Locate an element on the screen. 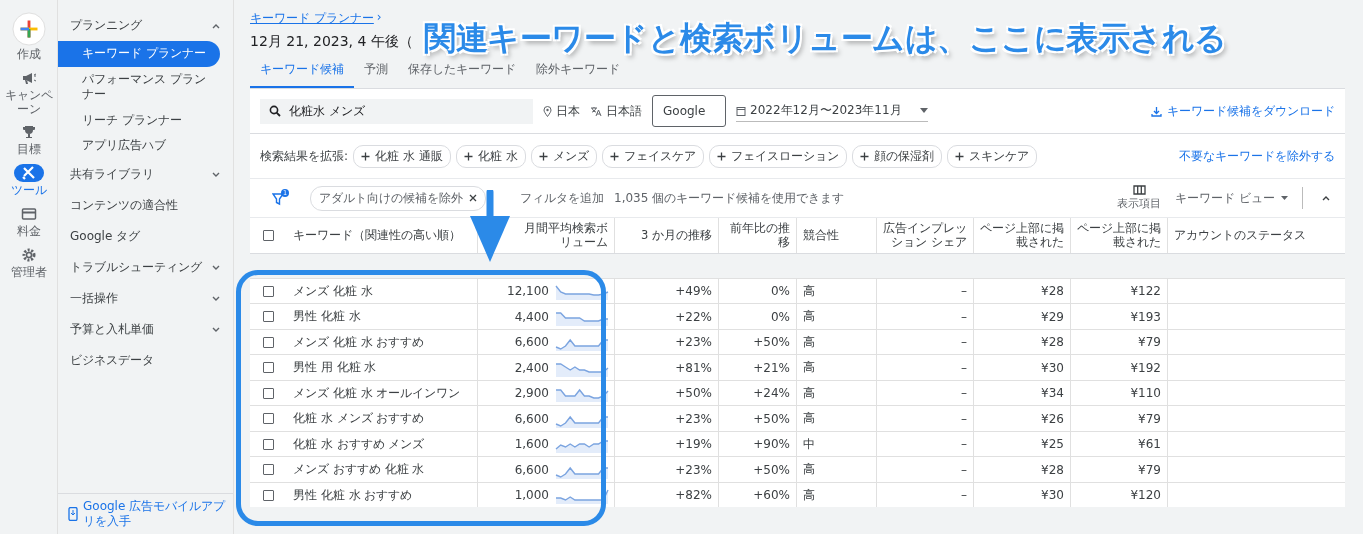 This screenshot has width=1363, height=534. nav-item: ビジネスデータ is located at coordinates (112, 360).